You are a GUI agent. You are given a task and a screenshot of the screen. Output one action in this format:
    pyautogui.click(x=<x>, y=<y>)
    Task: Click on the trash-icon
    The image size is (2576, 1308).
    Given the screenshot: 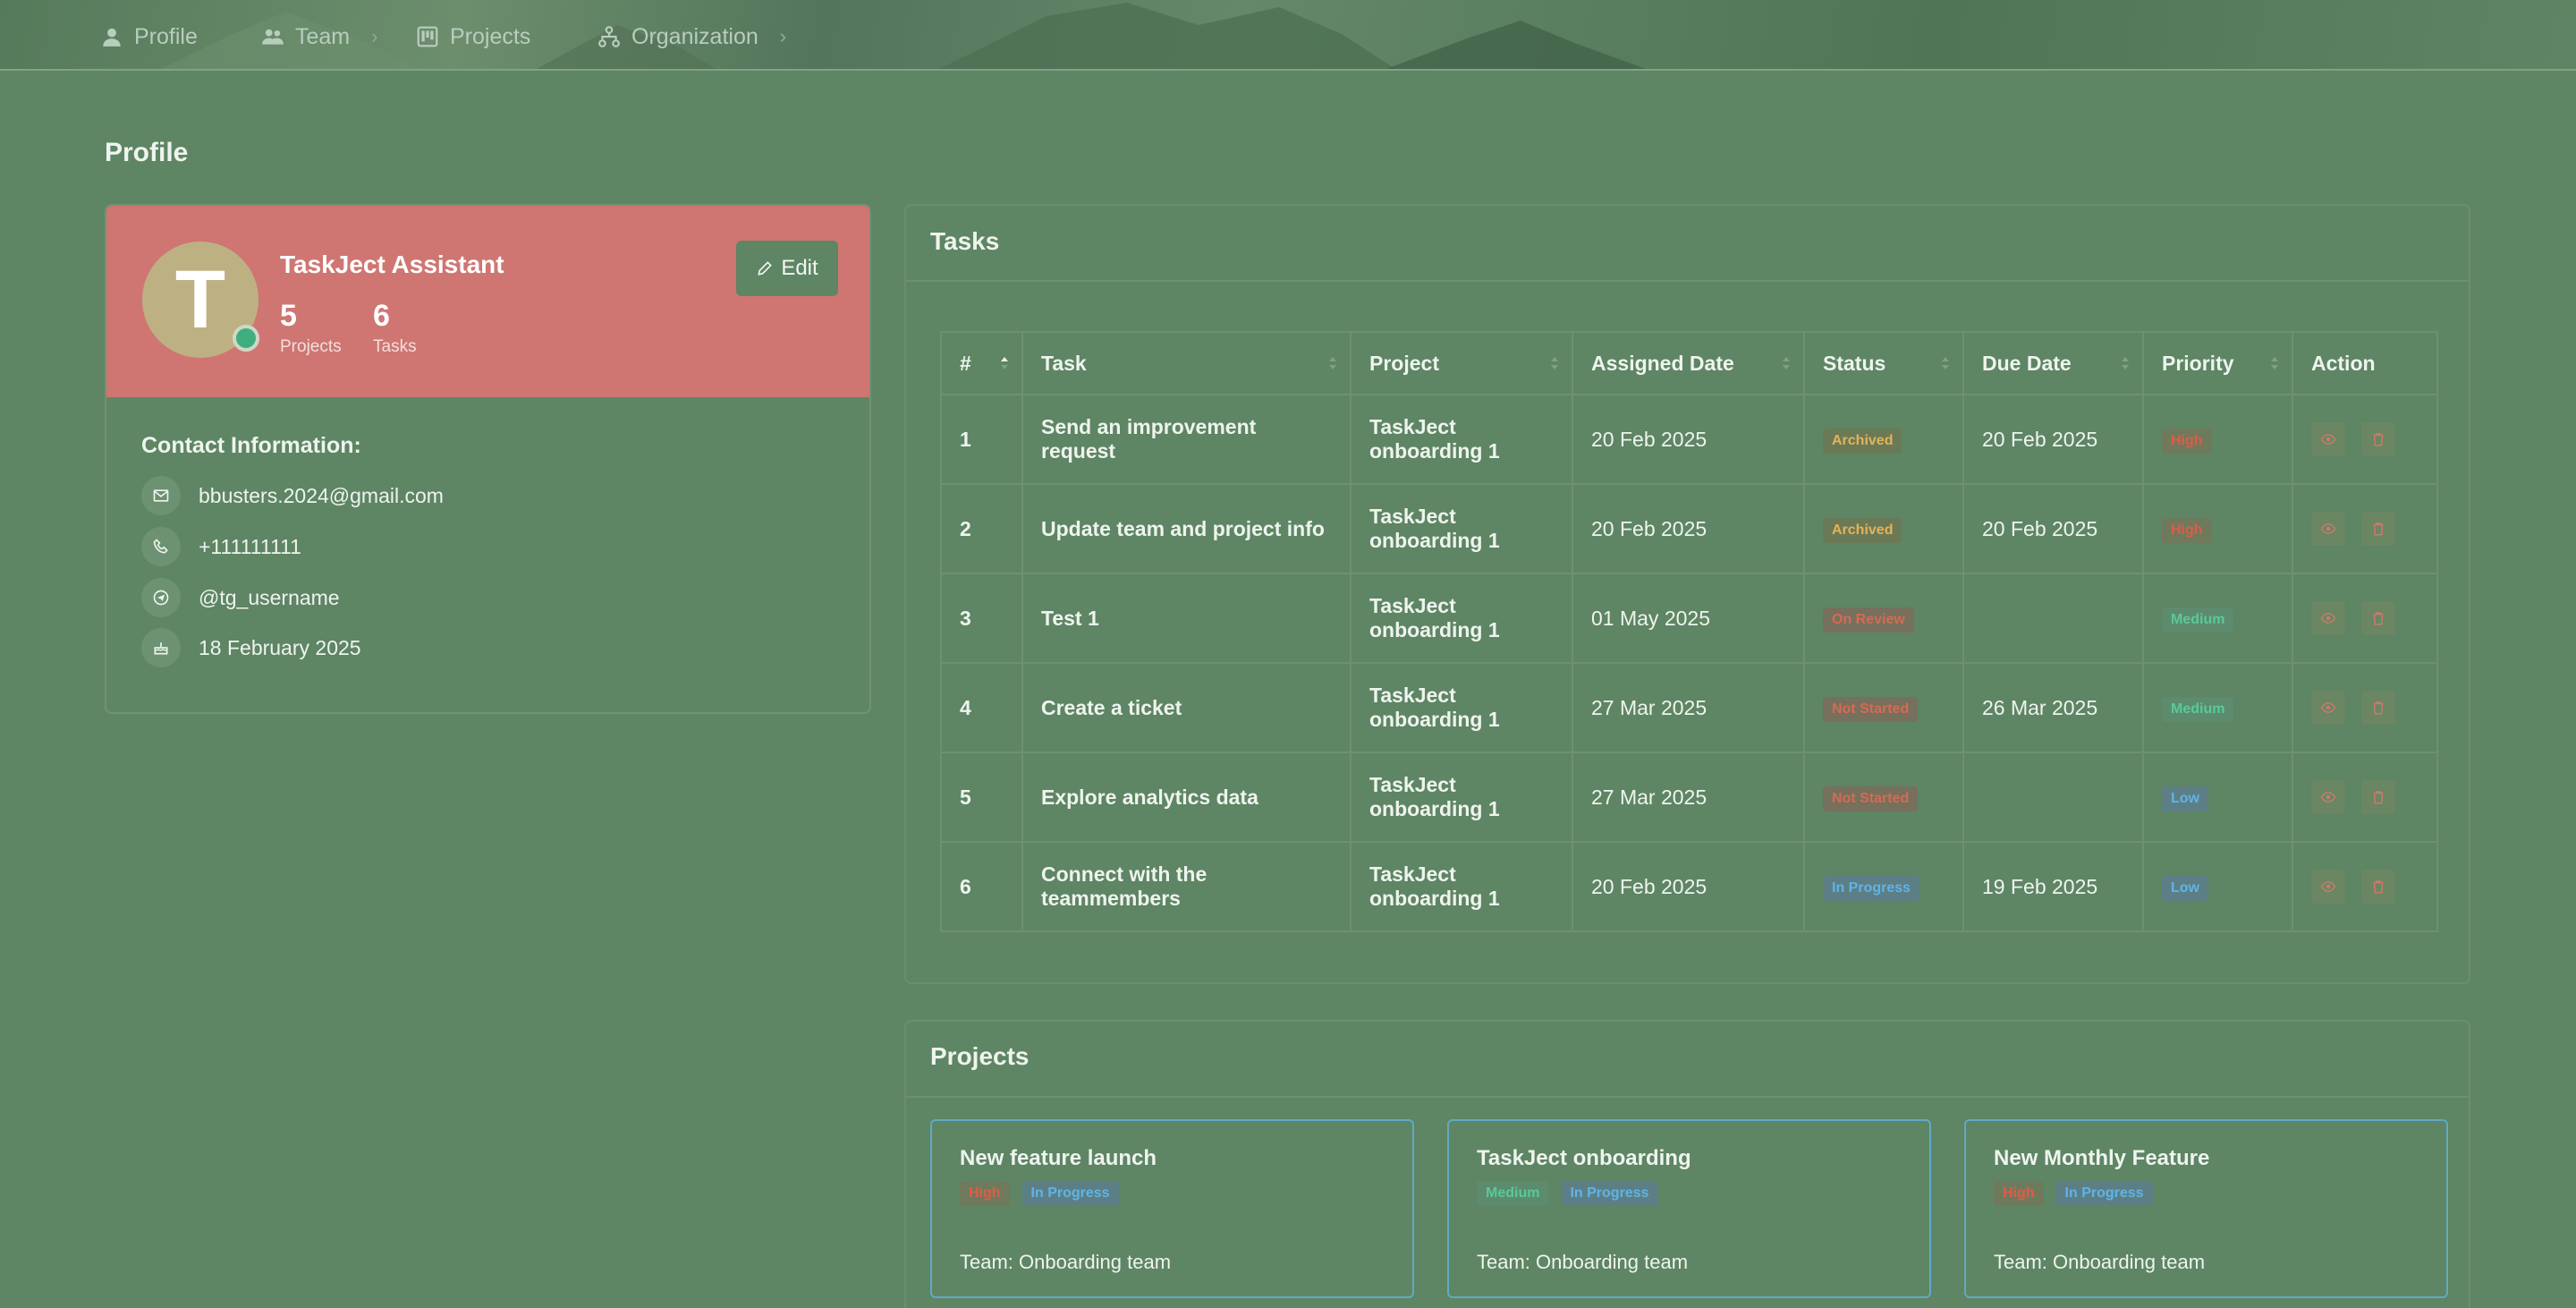 What is the action you would take?
    pyautogui.click(x=2379, y=529)
    